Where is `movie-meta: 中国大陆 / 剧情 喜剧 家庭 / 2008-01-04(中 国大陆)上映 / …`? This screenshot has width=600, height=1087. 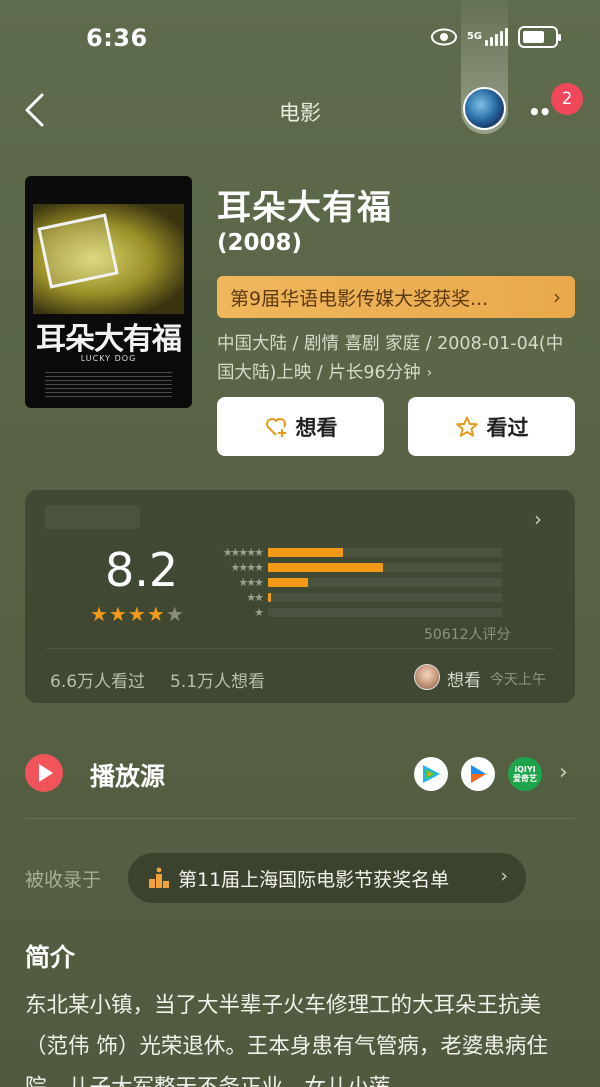 movie-meta: 中国大陆 / 剧情 喜剧 家庭 / 2008-01-04(中 国大陆)上映 / … is located at coordinates (399, 359).